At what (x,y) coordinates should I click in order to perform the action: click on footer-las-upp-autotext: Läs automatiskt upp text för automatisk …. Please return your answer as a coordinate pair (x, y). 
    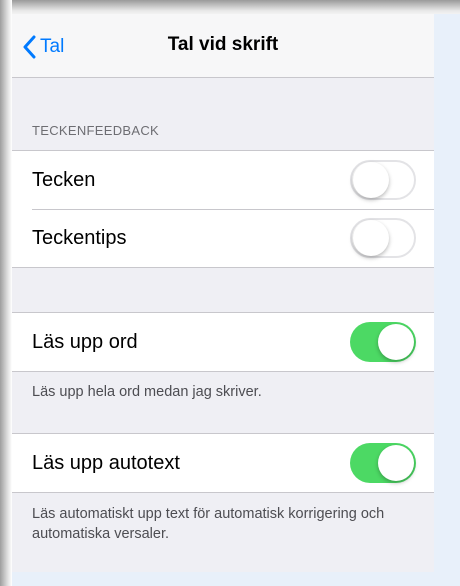
    Looking at the image, I should click on (208, 524).